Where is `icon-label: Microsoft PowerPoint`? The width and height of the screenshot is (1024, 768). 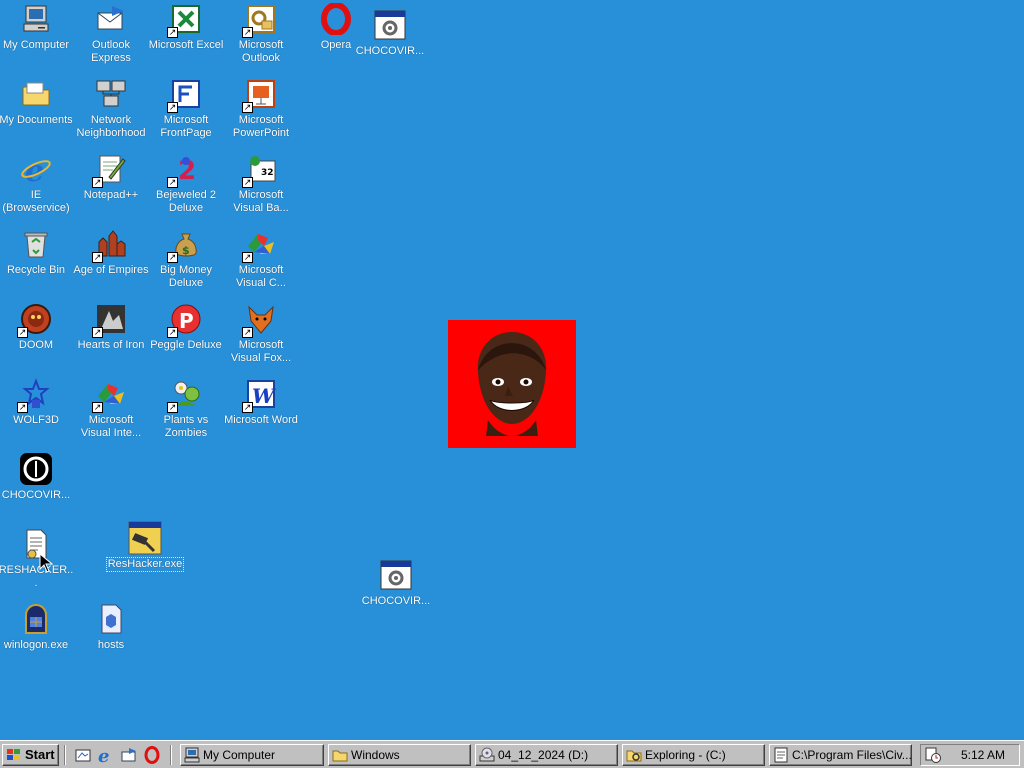 icon-label: Microsoft PowerPoint is located at coordinates (261, 126).